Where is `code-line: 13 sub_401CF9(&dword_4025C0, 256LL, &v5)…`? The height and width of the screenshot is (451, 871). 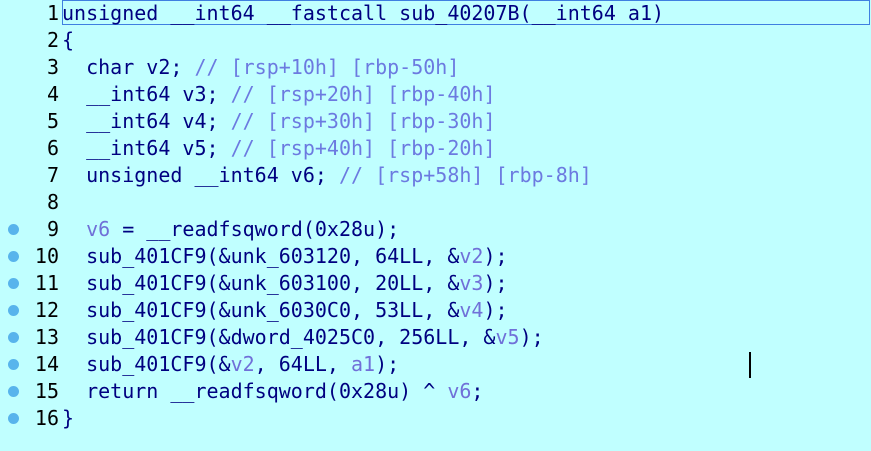
code-line: 13 sub_401CF9(&dword_4025C0, 256LL, &v5)… is located at coordinates (435, 337).